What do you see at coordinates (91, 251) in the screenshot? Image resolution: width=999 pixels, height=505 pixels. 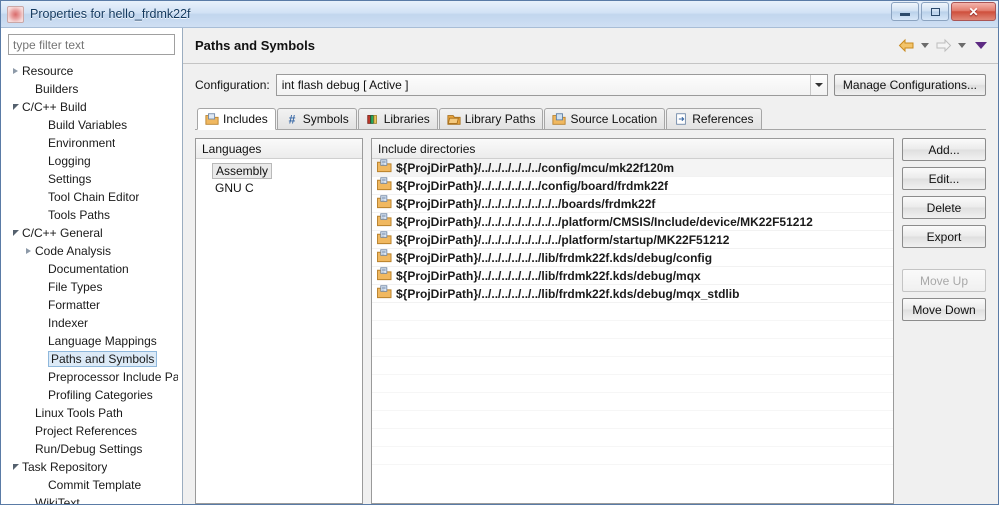 I see `tree-item-code-analysis: Code Analysis` at bounding box center [91, 251].